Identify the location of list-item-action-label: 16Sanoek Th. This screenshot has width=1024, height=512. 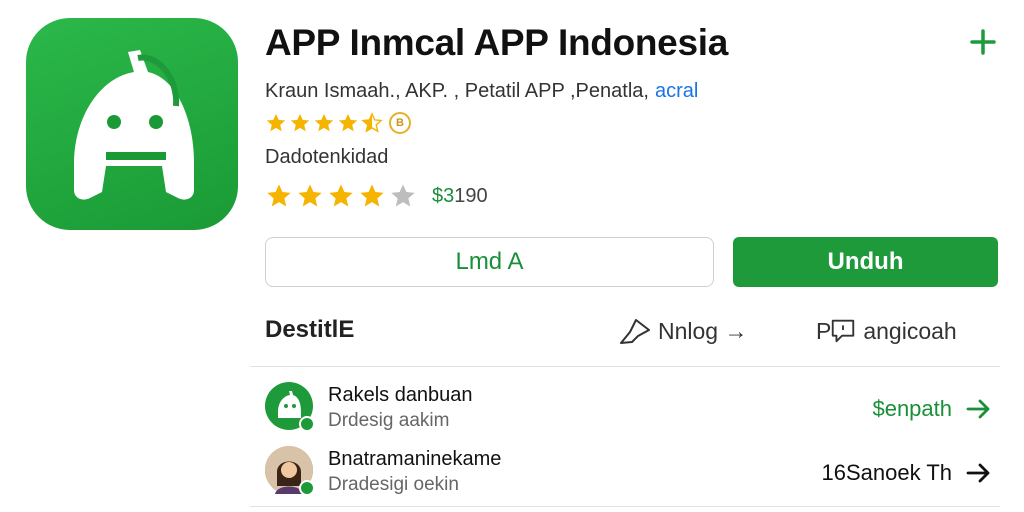
(886, 472).